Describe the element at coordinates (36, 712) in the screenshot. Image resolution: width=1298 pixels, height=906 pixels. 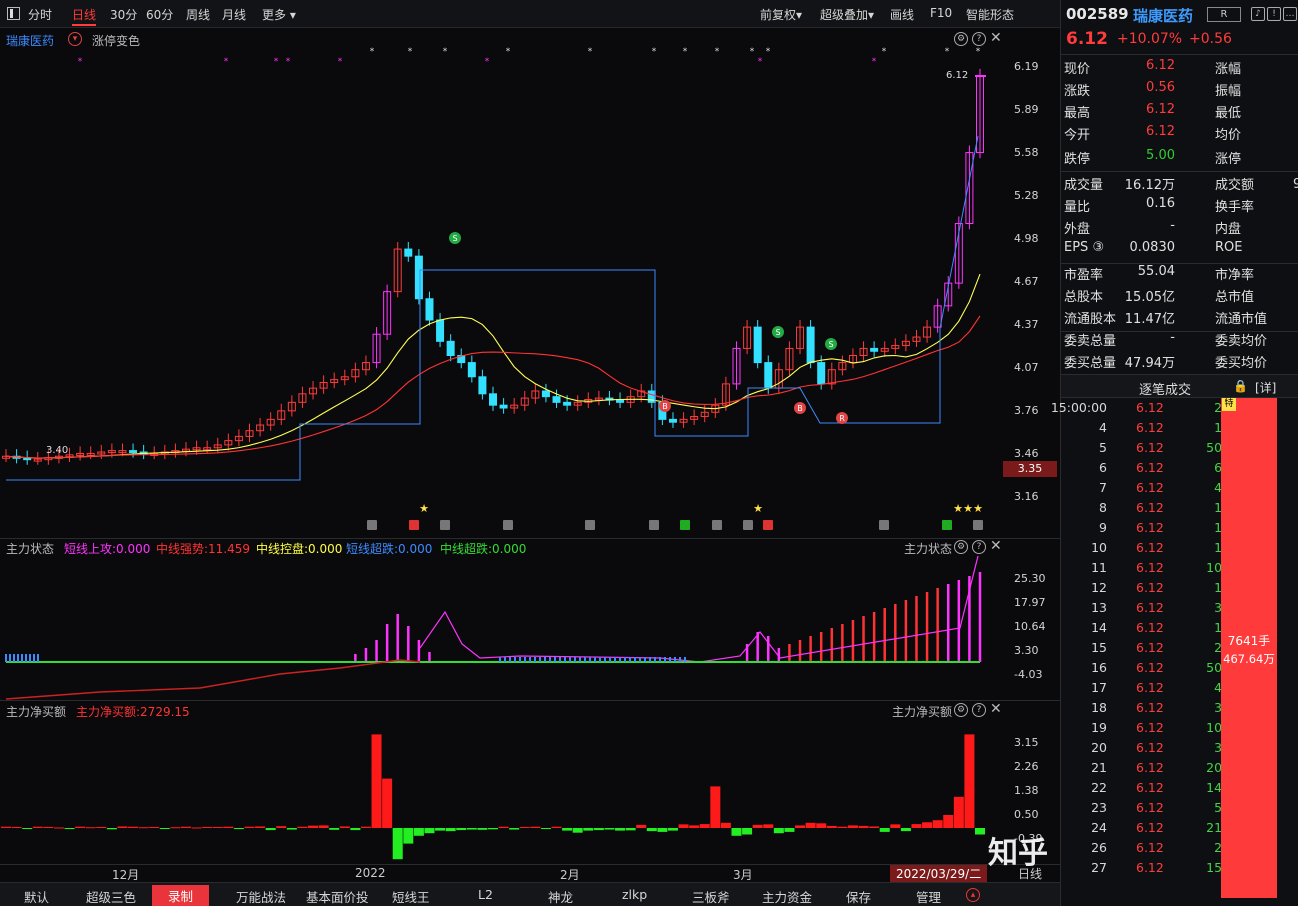
I see `indicator2-title: 主力净买额` at that location.